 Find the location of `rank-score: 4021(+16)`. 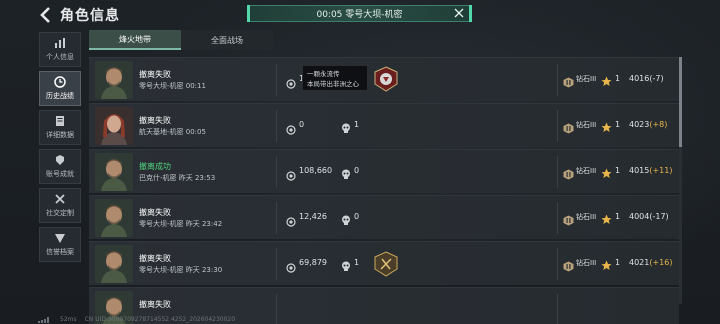

rank-score: 4021(+16) is located at coordinates (650, 262).